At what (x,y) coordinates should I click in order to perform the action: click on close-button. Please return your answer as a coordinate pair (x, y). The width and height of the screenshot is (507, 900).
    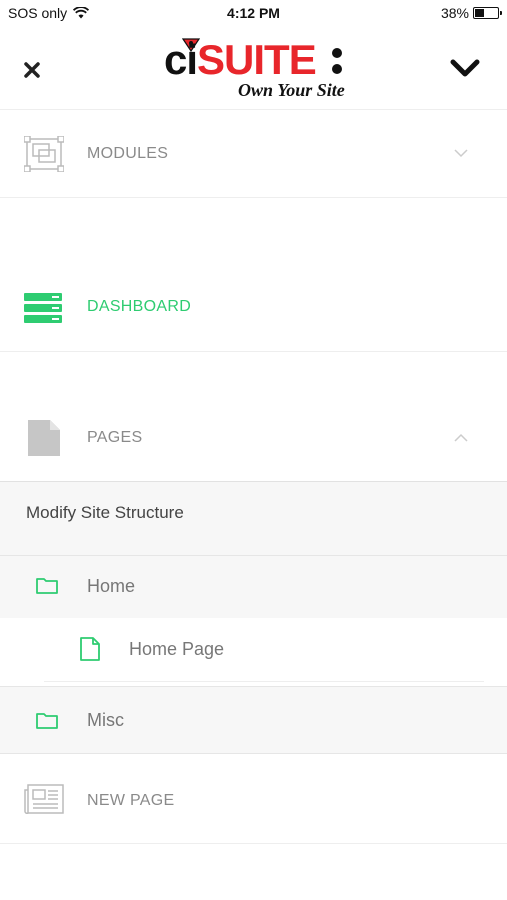
    Looking at the image, I should click on (32, 70).